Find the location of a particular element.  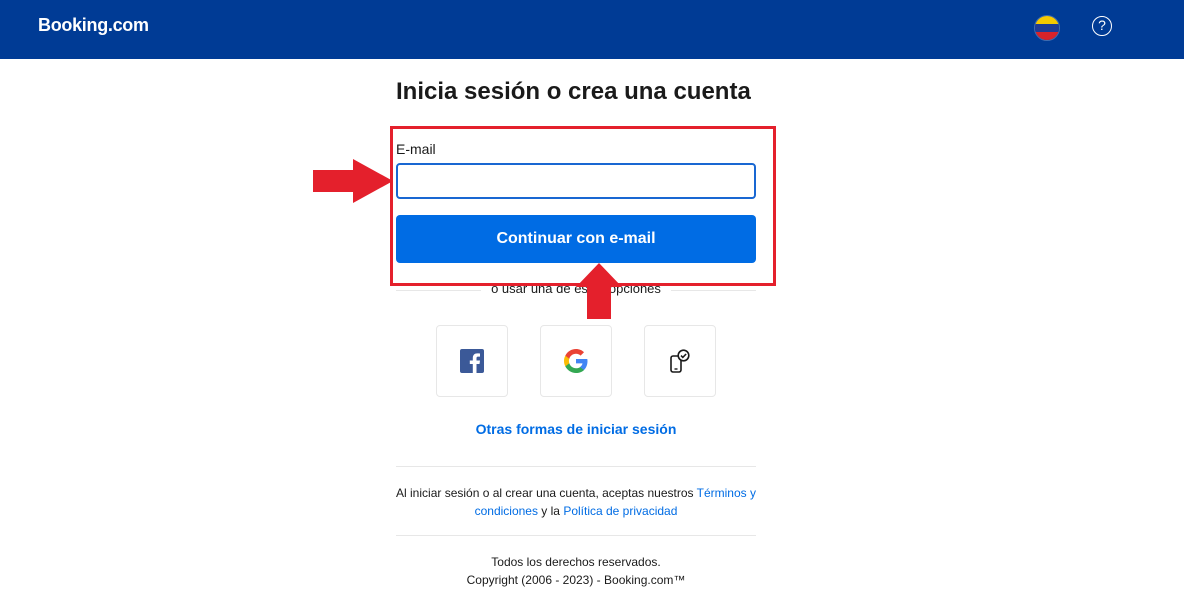

annotation-arrow-right-icon is located at coordinates (353, 181).